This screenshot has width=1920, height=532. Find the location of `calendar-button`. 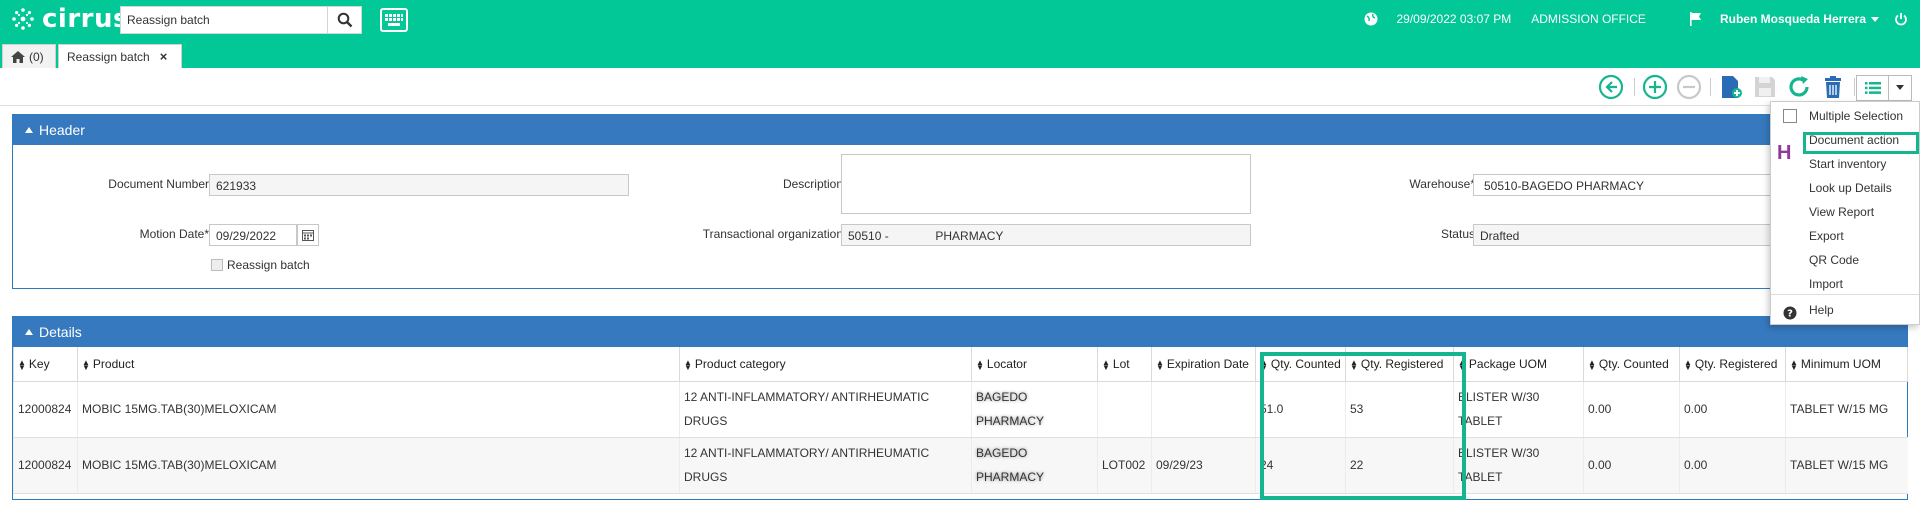

calendar-button is located at coordinates (308, 235).